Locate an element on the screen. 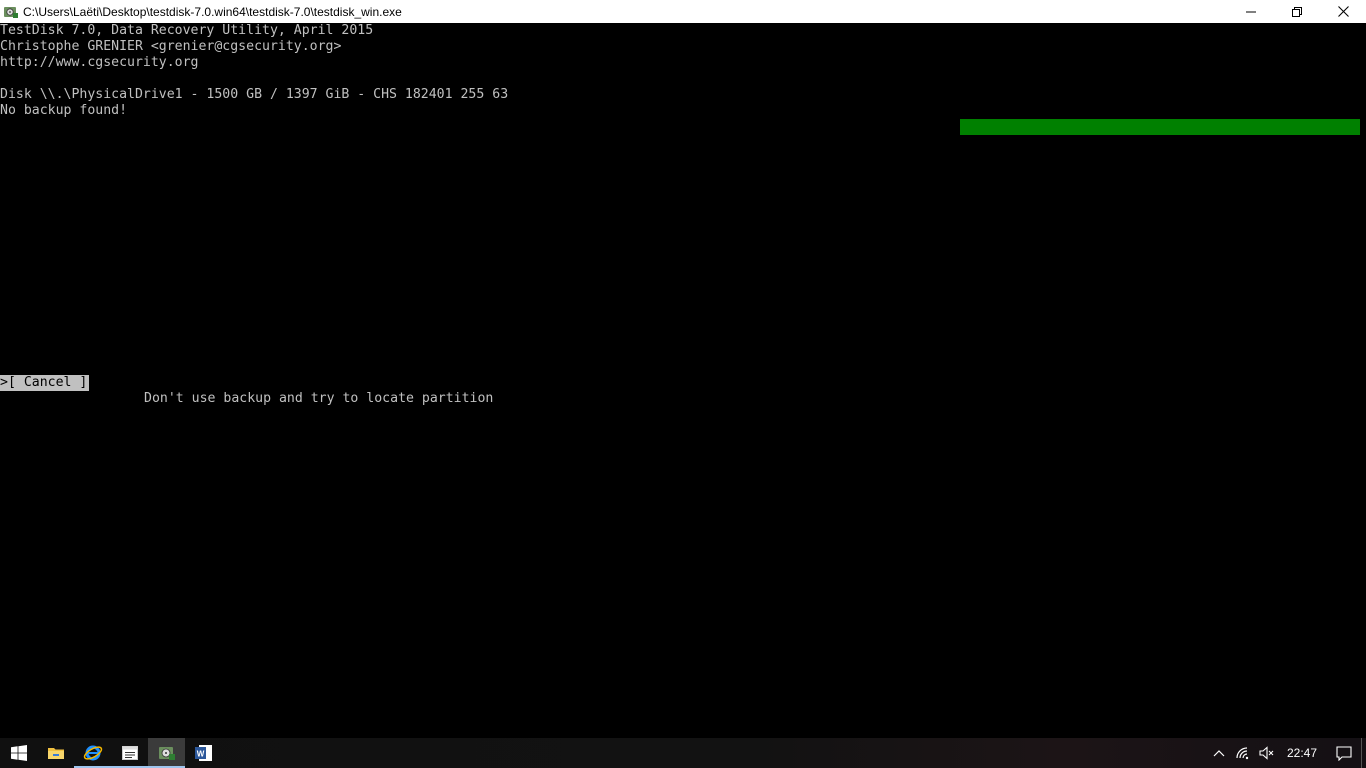 The image size is (1366, 768). status-line: No backup found! is located at coordinates (64, 110).